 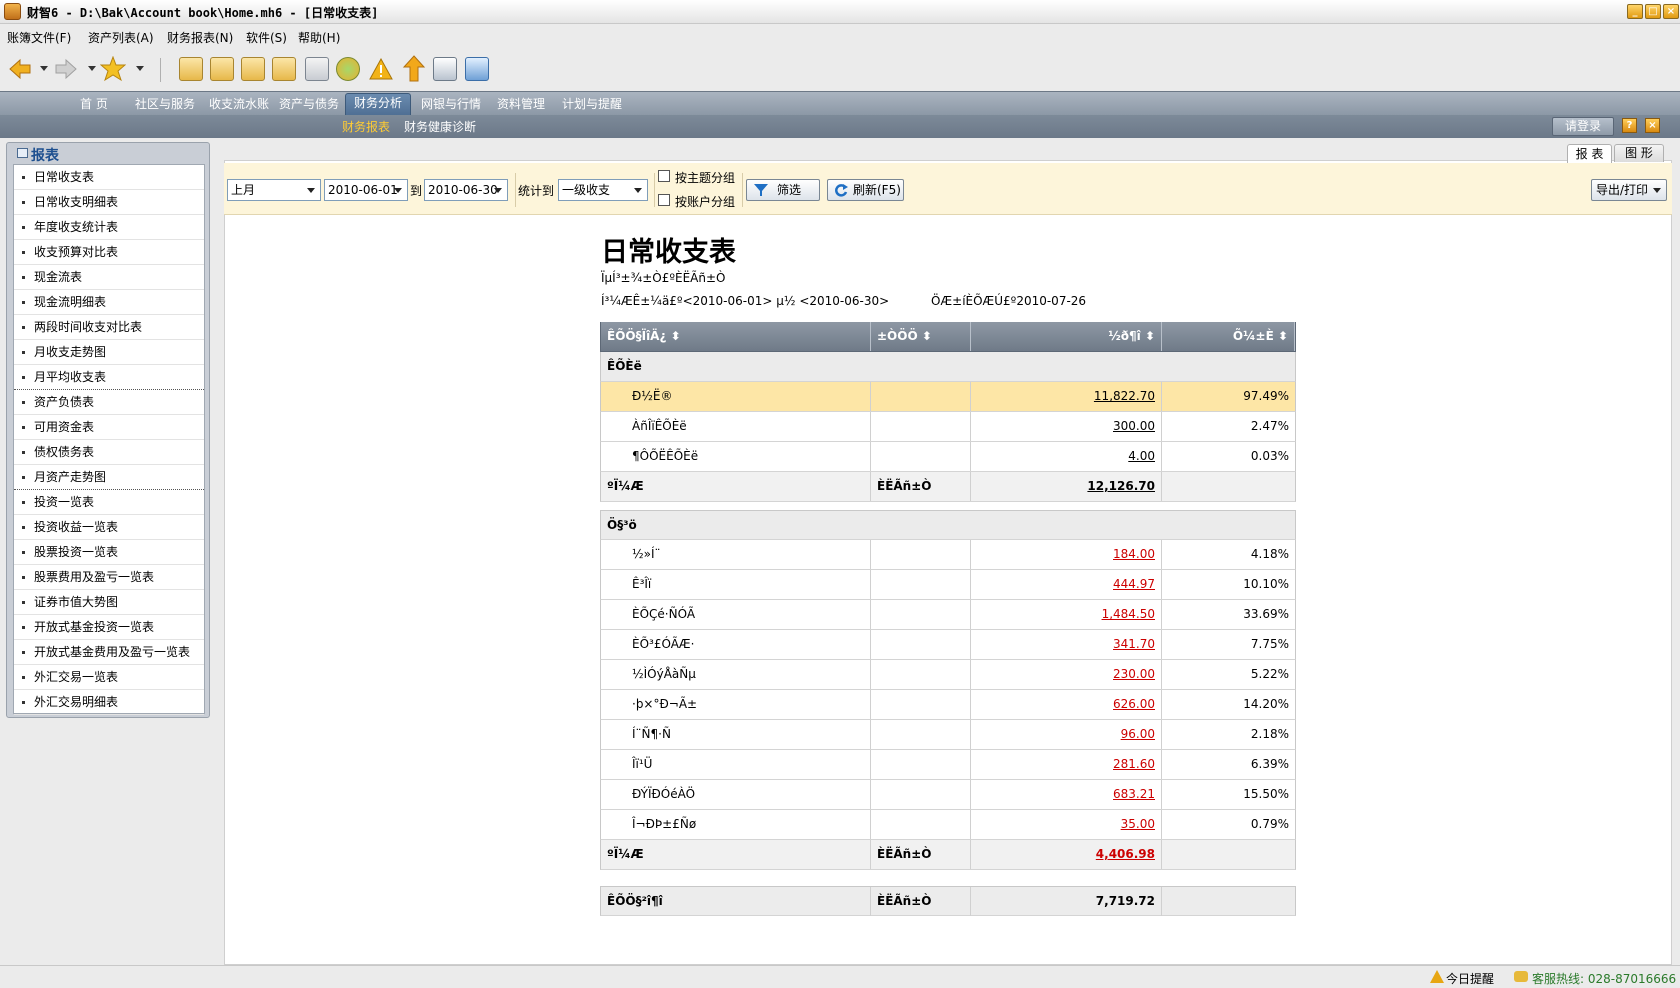 I want to click on back-dropdown-icon, so click(x=44, y=69).